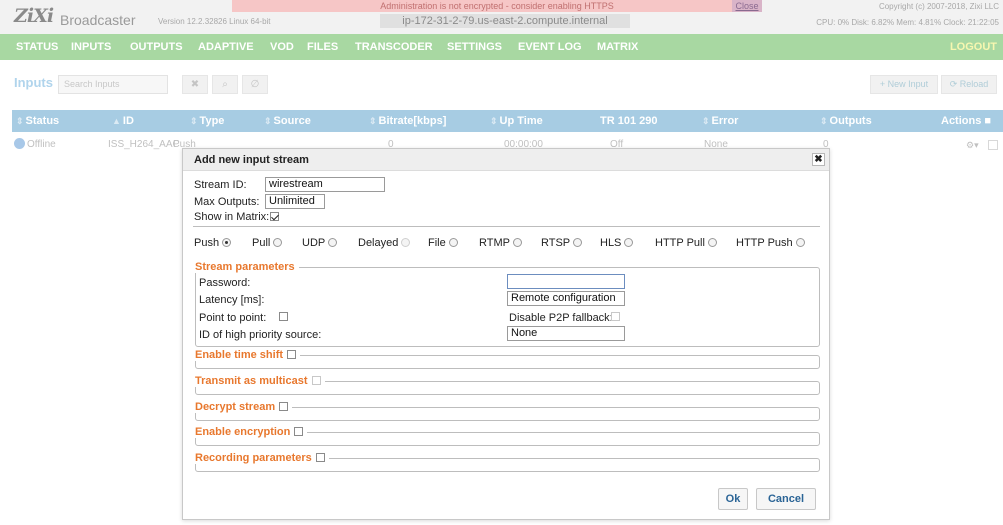 This screenshot has height=525, width=1003. Describe the element at coordinates (320, 457) in the screenshot. I see `recording-checkbox` at that location.